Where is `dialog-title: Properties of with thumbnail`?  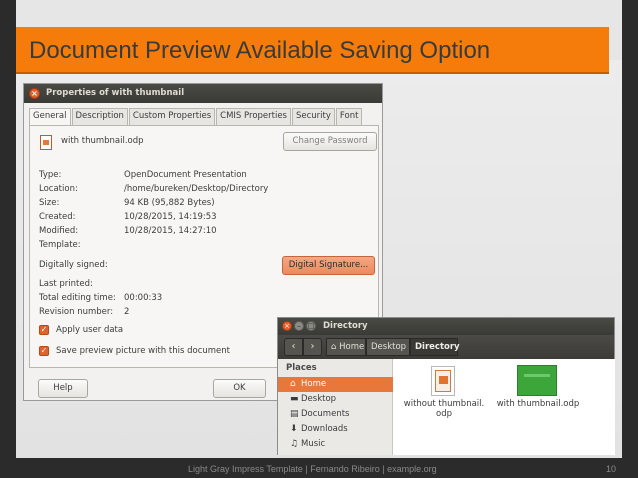
dialog-title: Properties of with thumbnail is located at coordinates (115, 93).